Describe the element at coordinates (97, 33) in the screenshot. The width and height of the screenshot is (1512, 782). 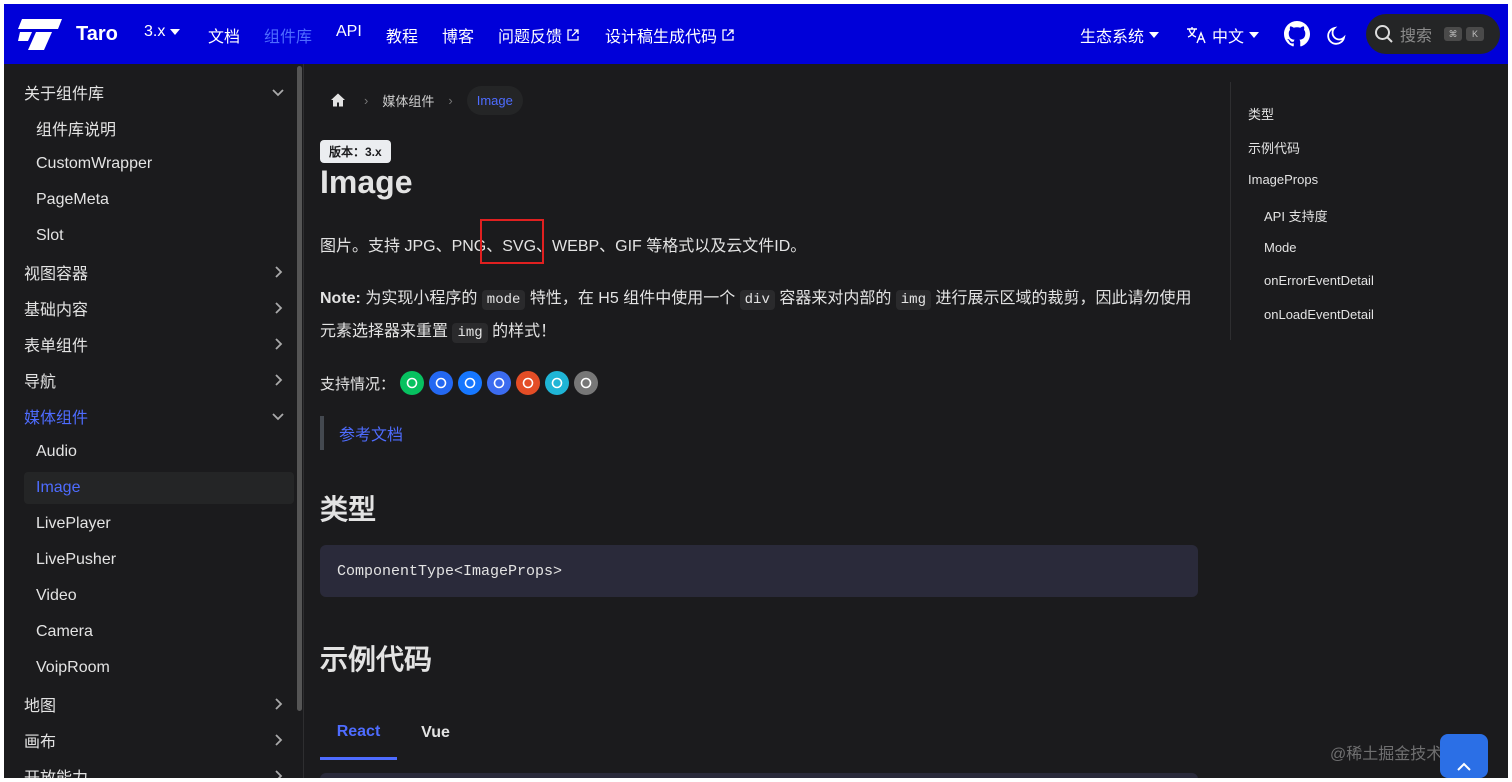
I see `brand-name: Taro` at that location.